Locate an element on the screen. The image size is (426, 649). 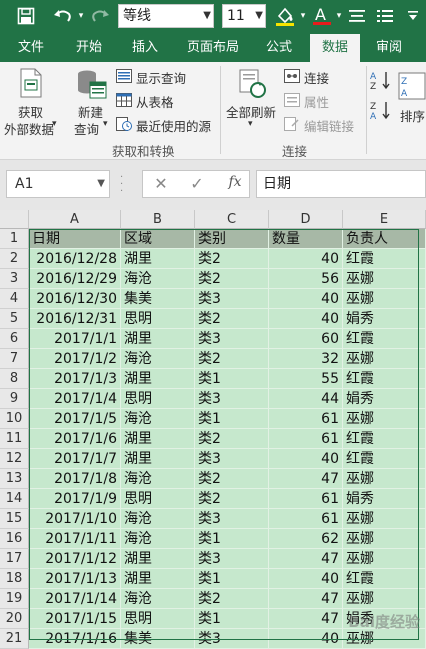
header-cell: 区域 is located at coordinates (158, 239).